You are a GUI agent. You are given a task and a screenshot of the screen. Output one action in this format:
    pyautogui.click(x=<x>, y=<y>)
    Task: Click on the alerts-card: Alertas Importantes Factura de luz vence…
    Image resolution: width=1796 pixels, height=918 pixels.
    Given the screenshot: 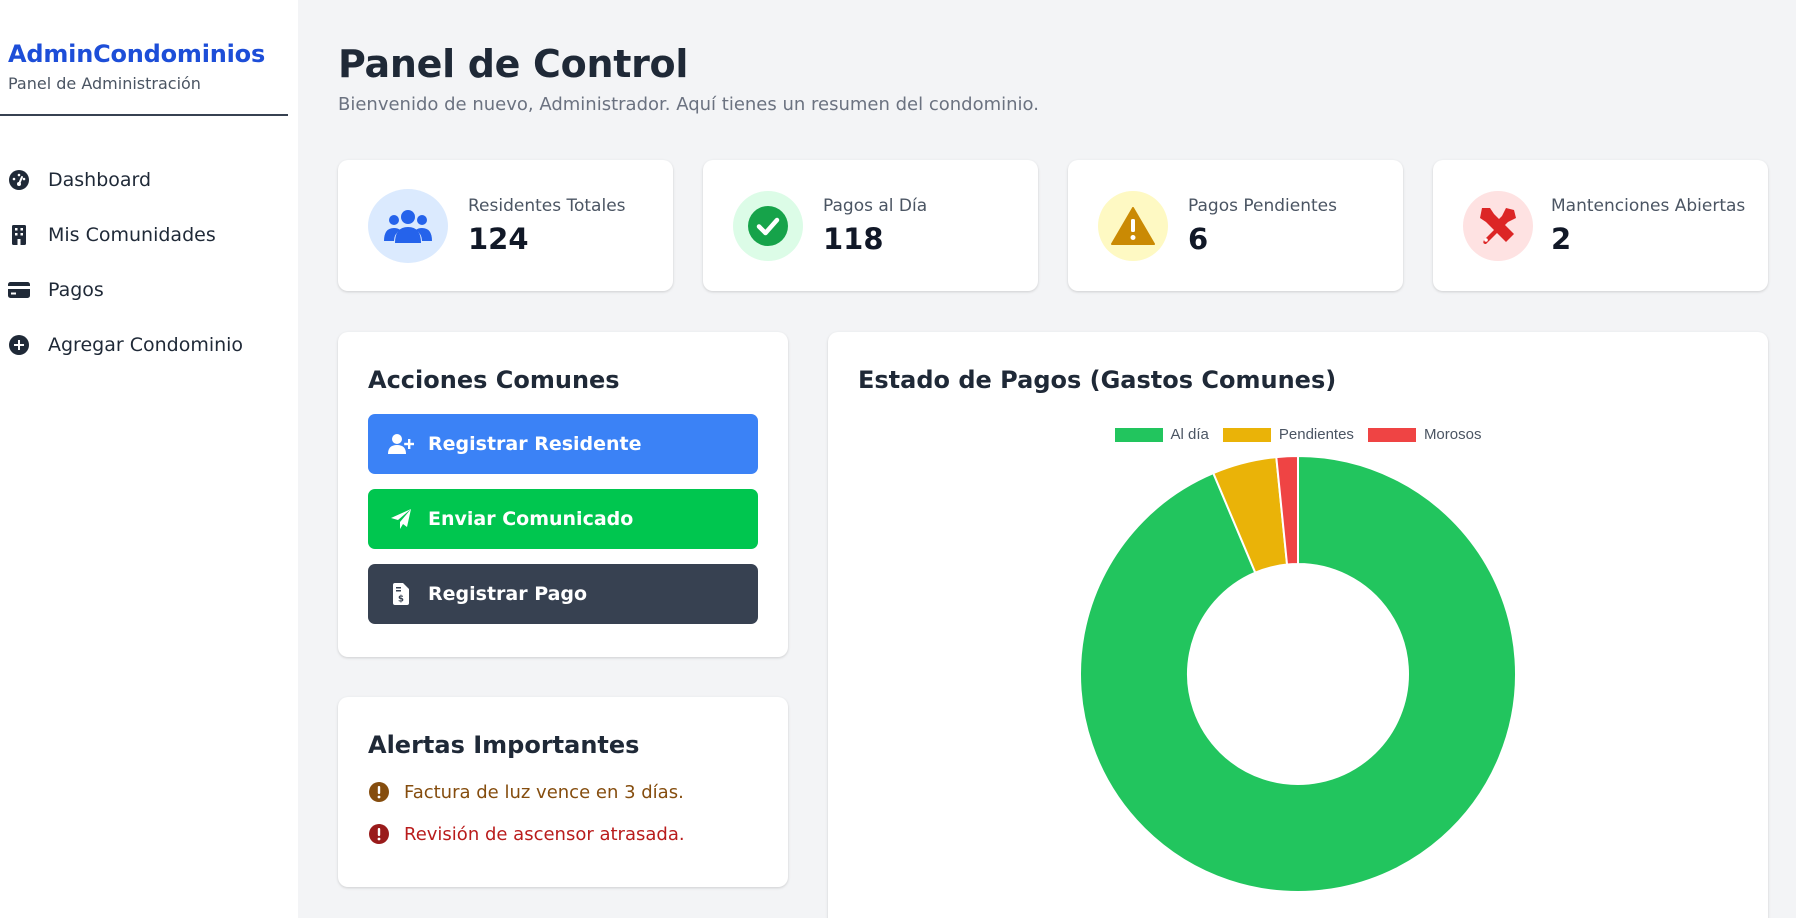 What is the action you would take?
    pyautogui.click(x=563, y=792)
    